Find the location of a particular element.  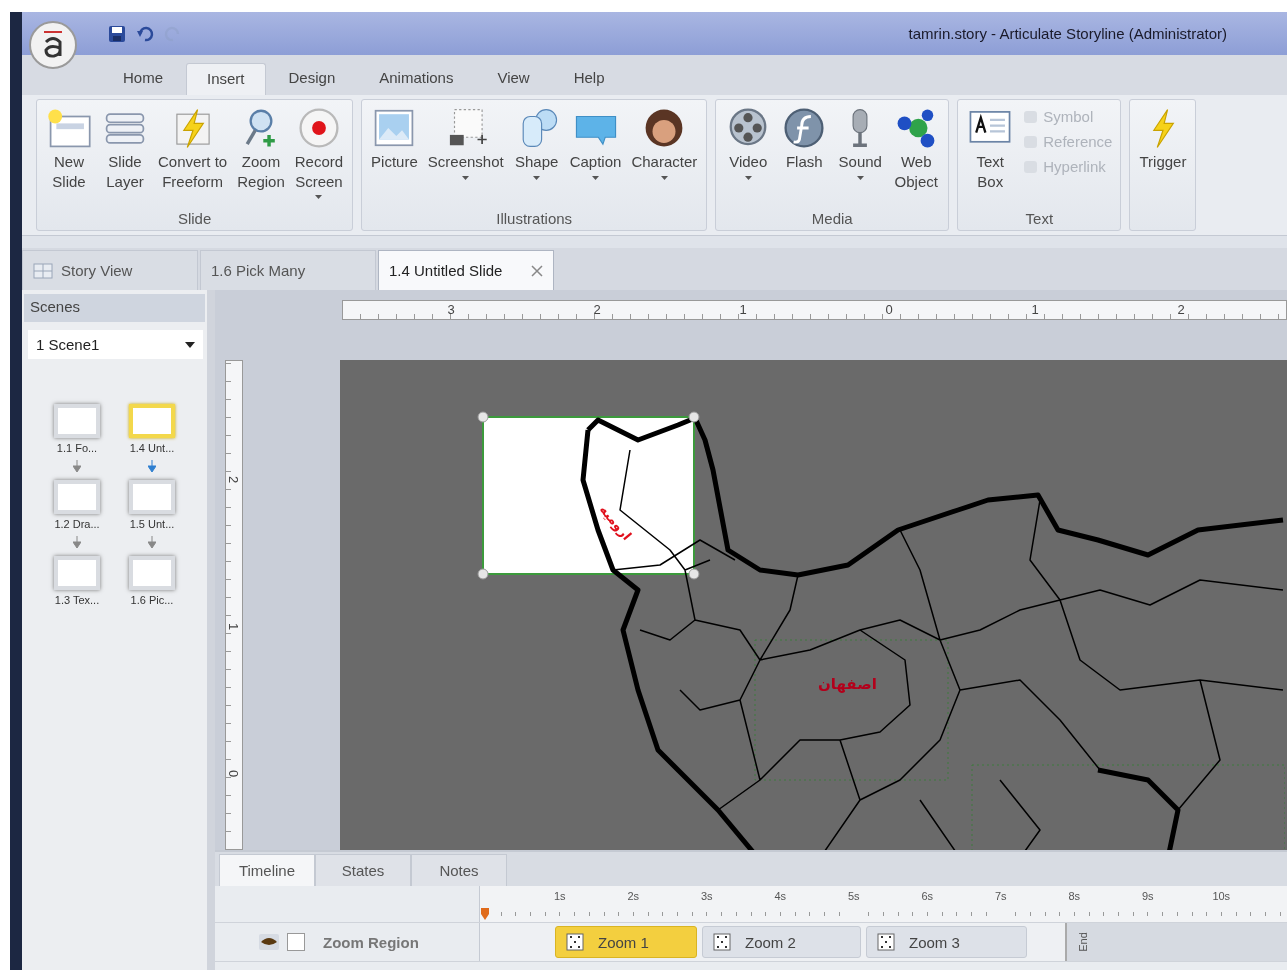

time-tick-label: 4s is located at coordinates (780, 895).